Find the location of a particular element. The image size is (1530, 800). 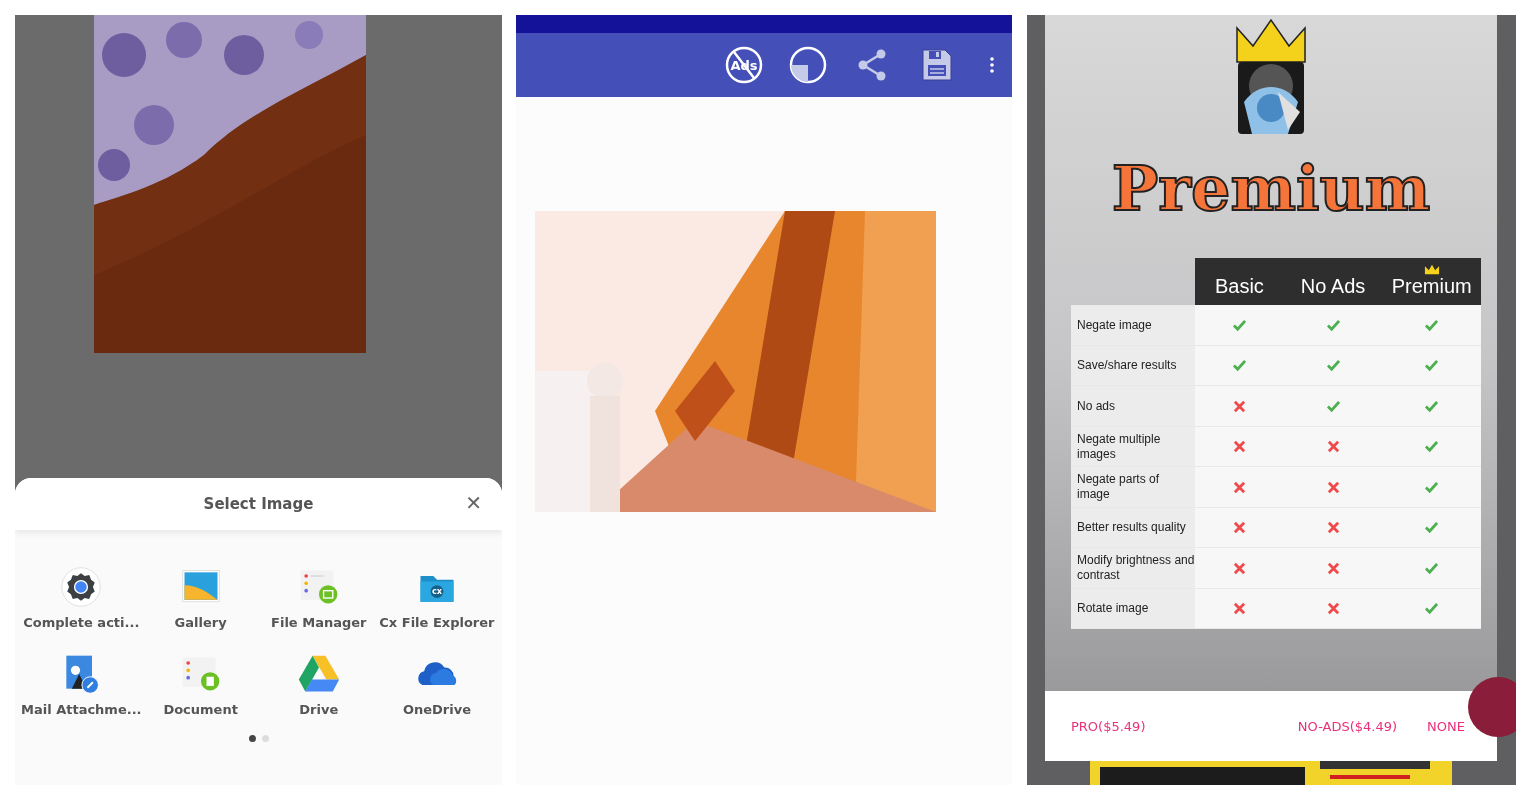

feature-label: Better results quality is located at coordinates (1133, 527).